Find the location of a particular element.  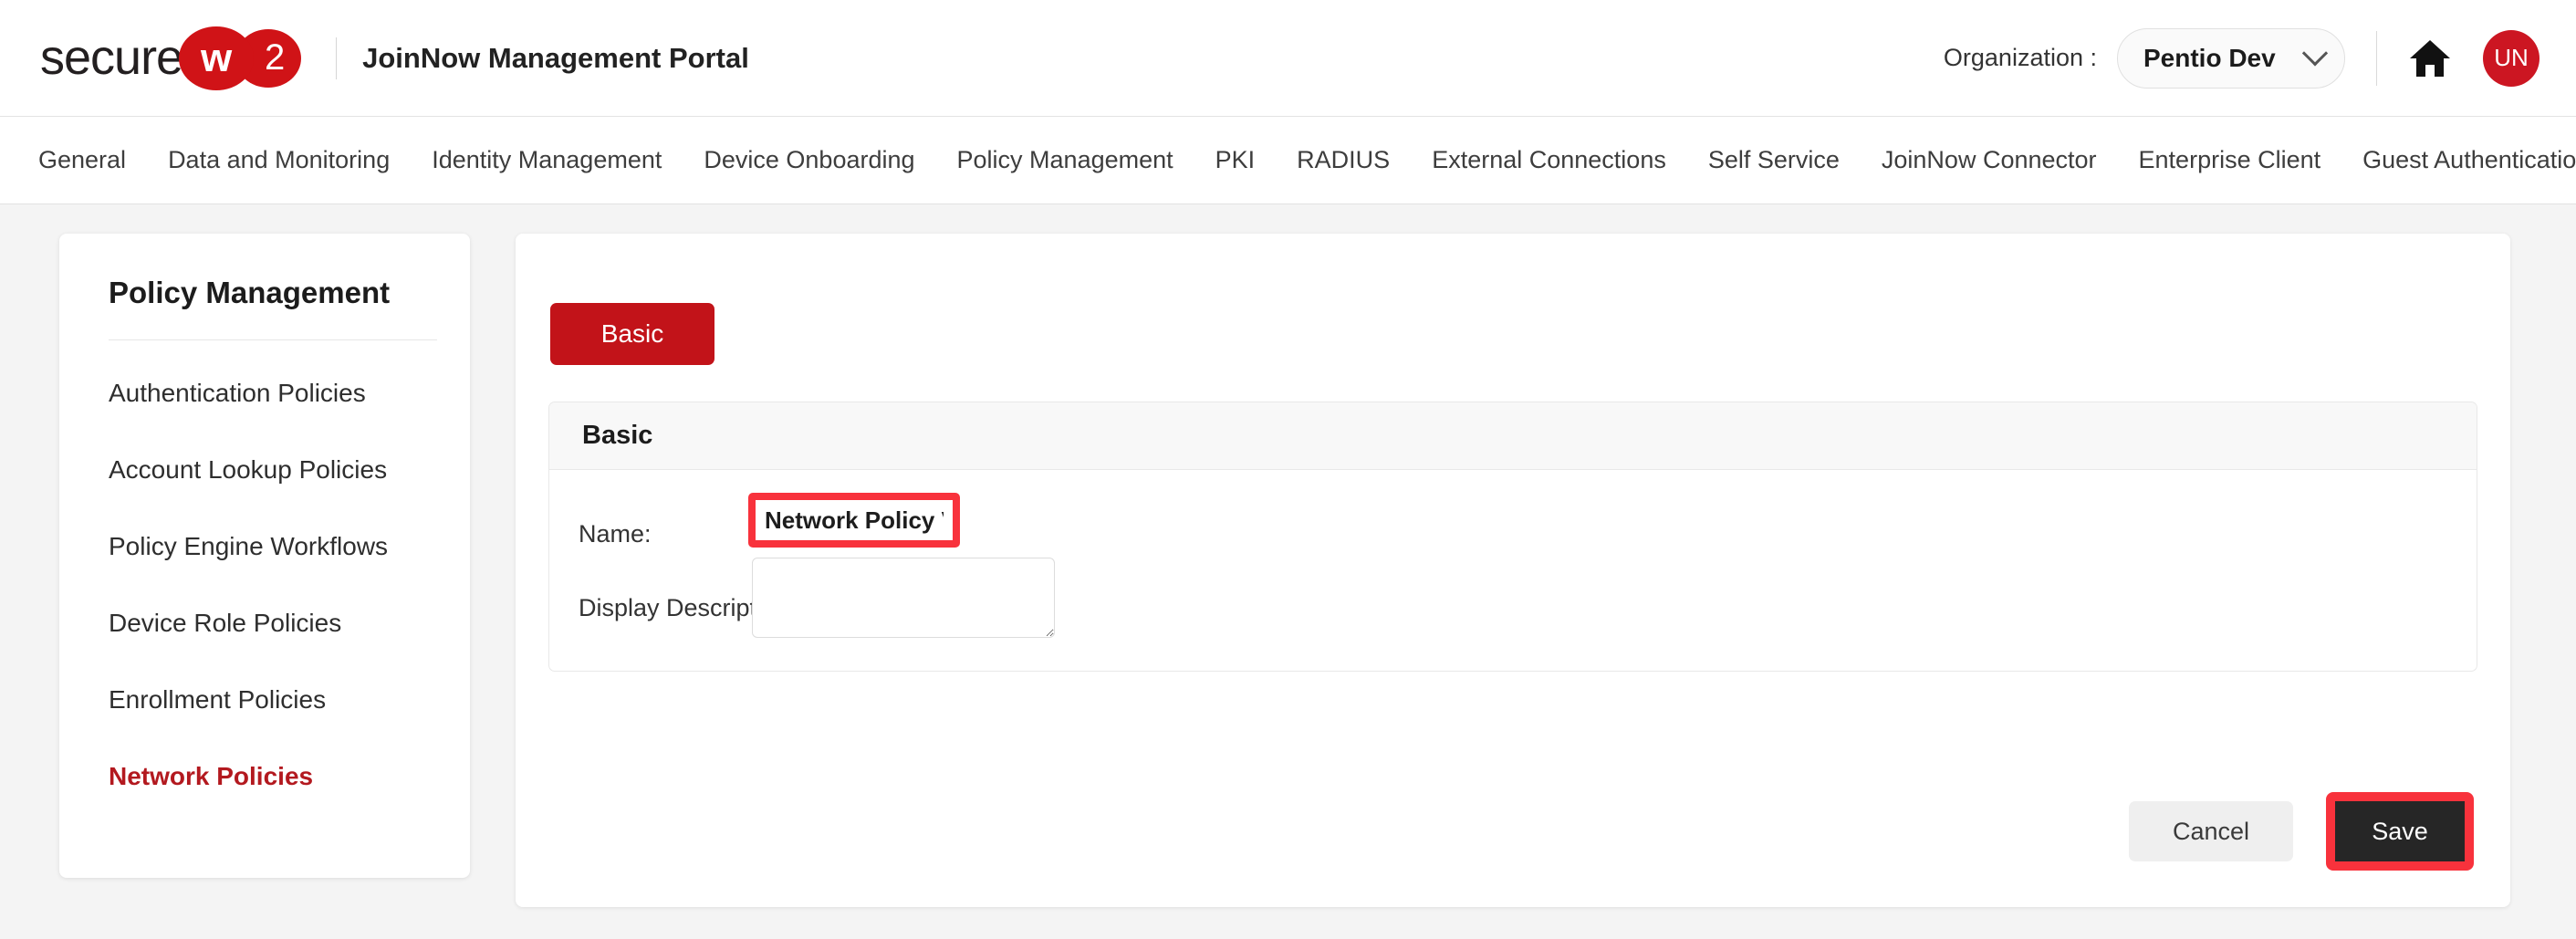

sidebar-item-policy-engine-workflows: Policy Engine Workflows is located at coordinates (264, 546).